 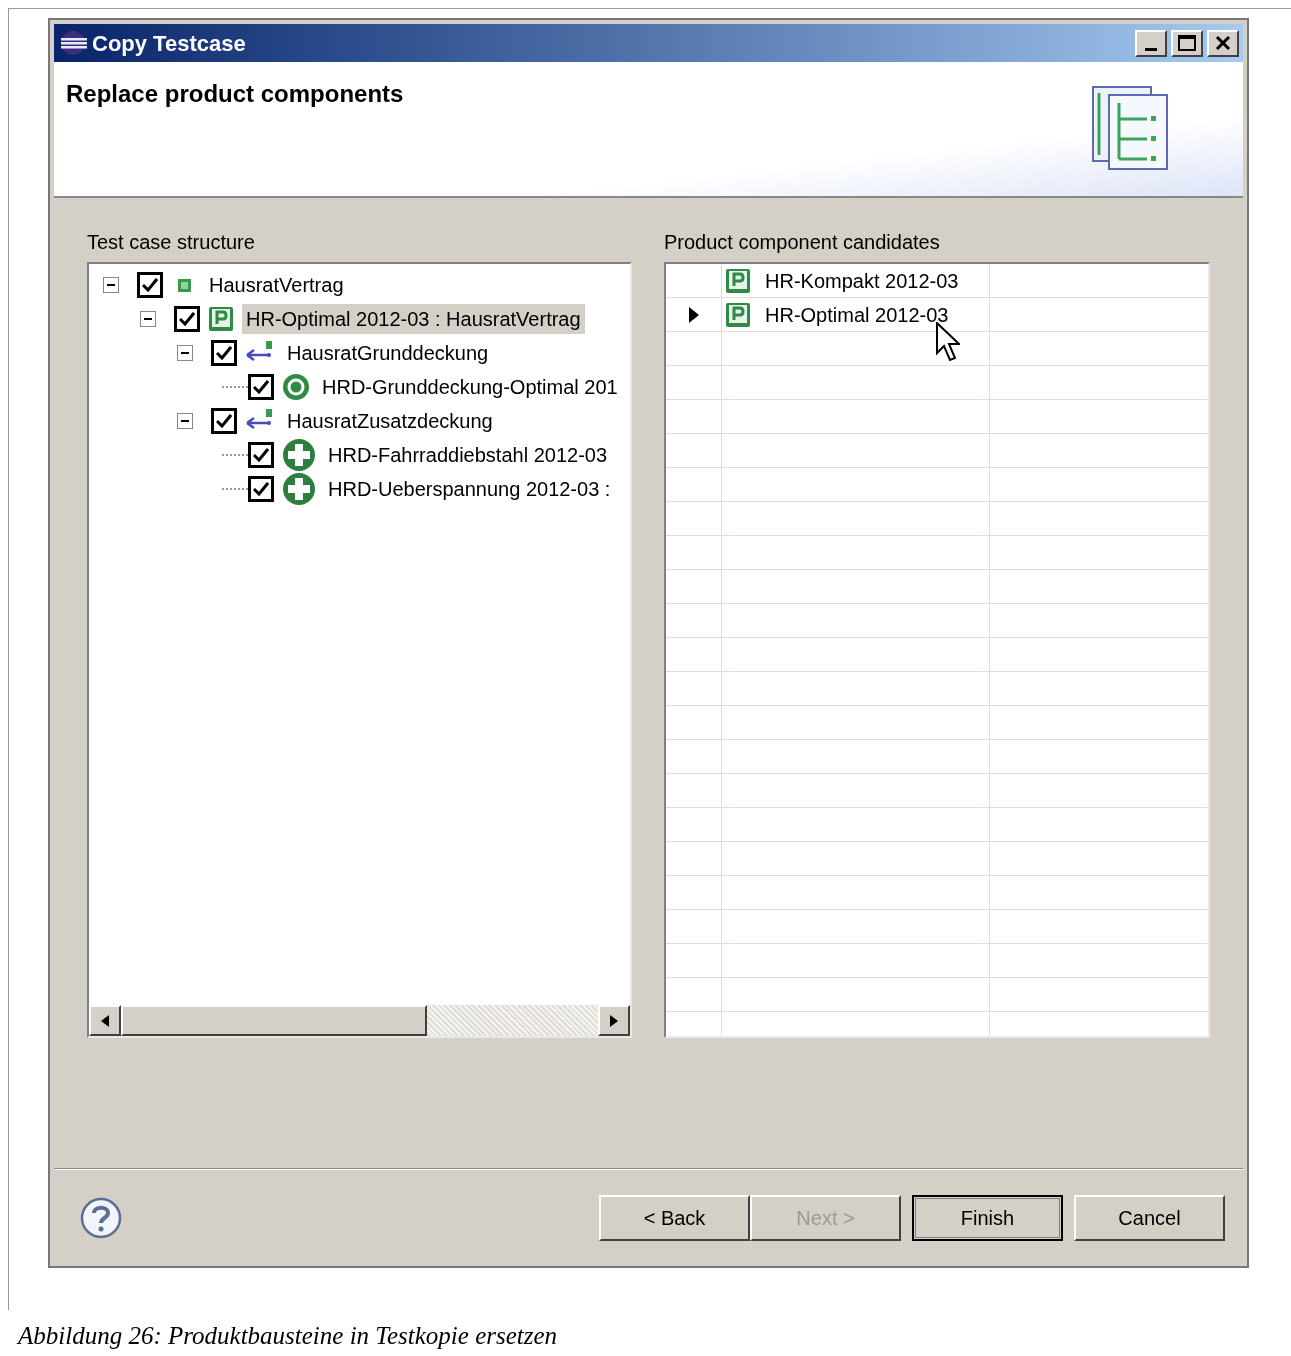 I want to click on maximize-button, so click(x=1187, y=43).